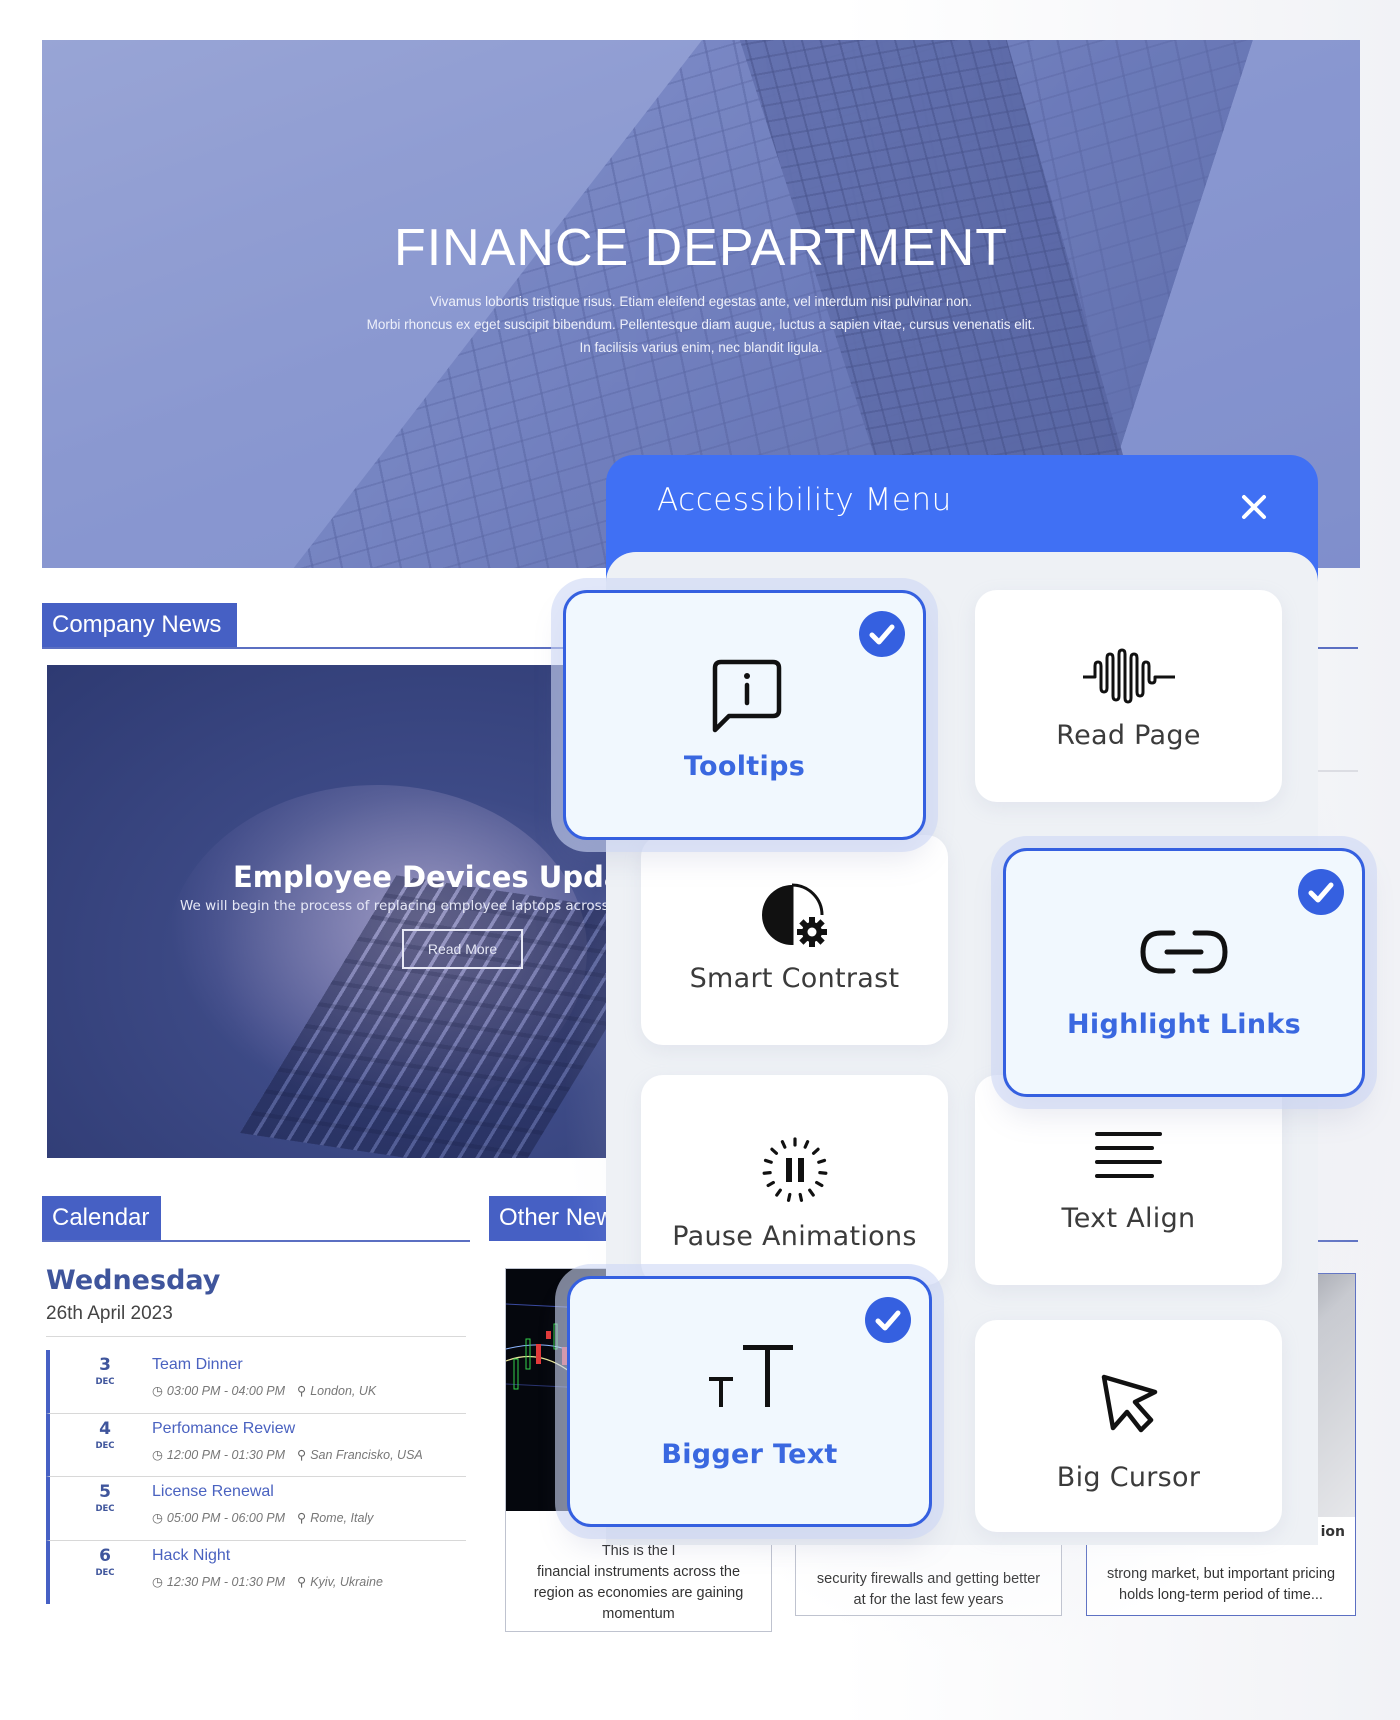 Image resolution: width=1400 pixels, height=1720 pixels. What do you see at coordinates (1184, 952) in the screenshot?
I see `link-icon` at bounding box center [1184, 952].